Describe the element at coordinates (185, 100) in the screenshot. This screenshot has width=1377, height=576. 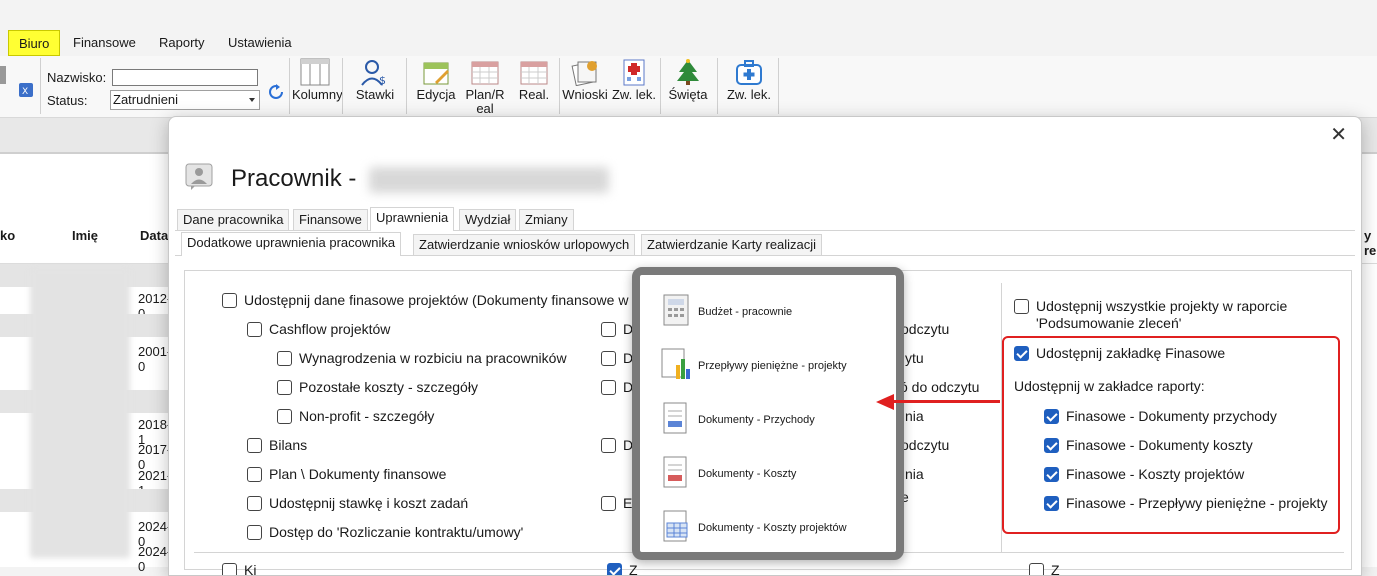
I see `status-select: Zatrudnieni` at that location.